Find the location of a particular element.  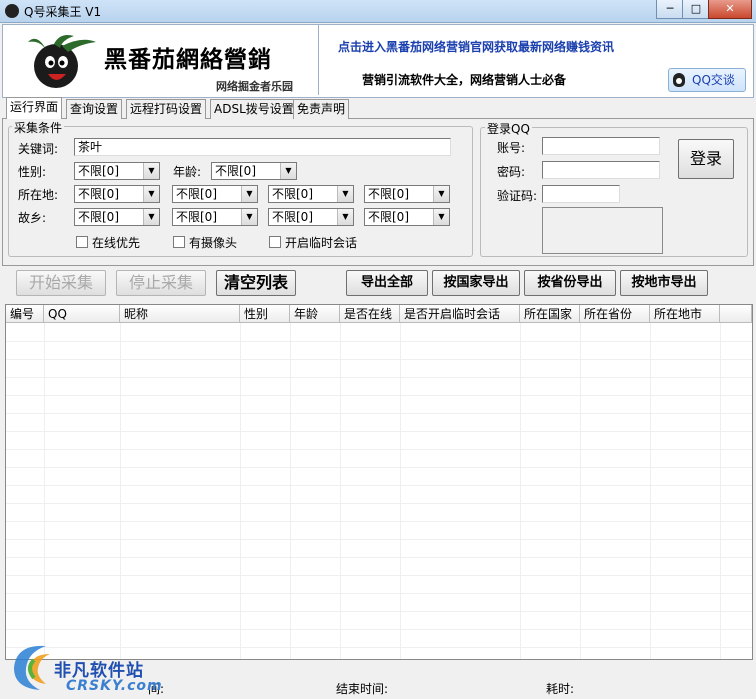

qq-chat-button: QQ交谈 is located at coordinates (707, 80).